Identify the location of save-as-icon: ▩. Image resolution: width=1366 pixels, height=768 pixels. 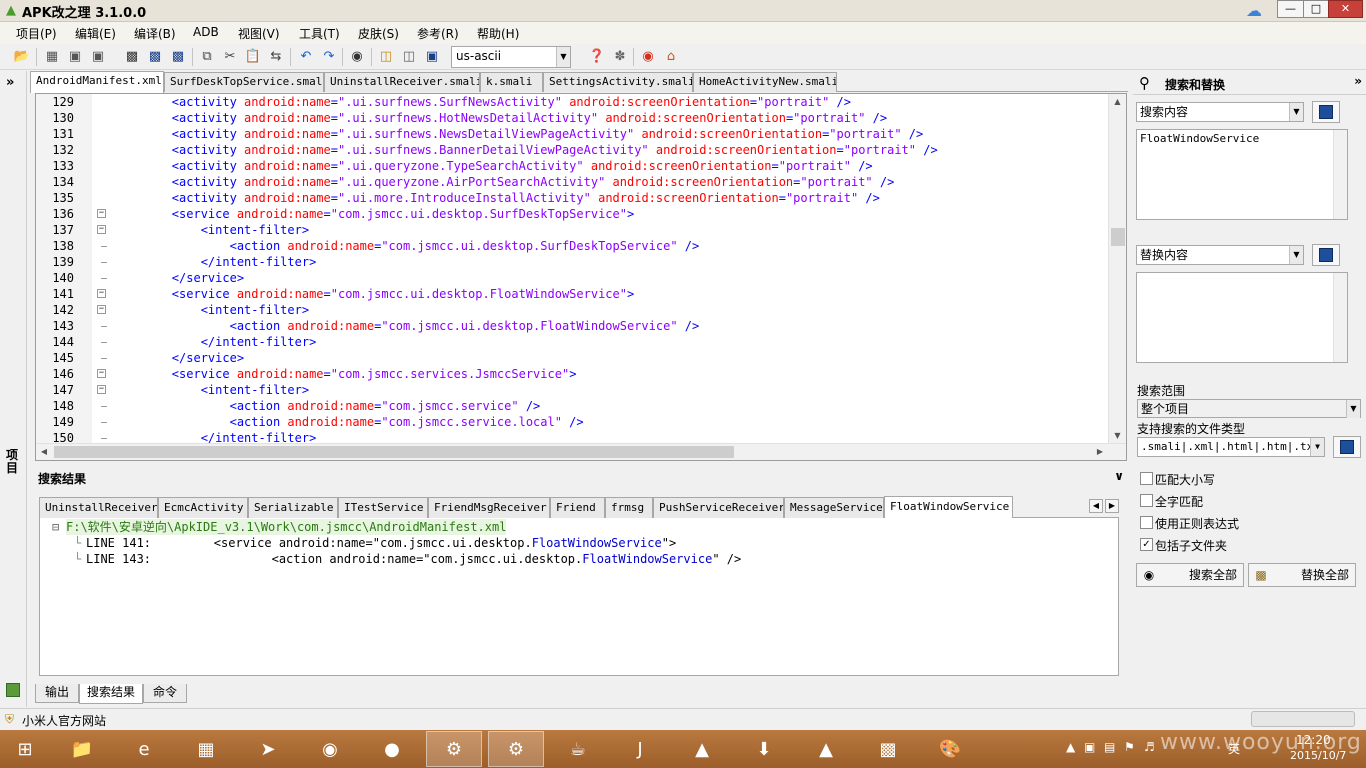
(178, 57).